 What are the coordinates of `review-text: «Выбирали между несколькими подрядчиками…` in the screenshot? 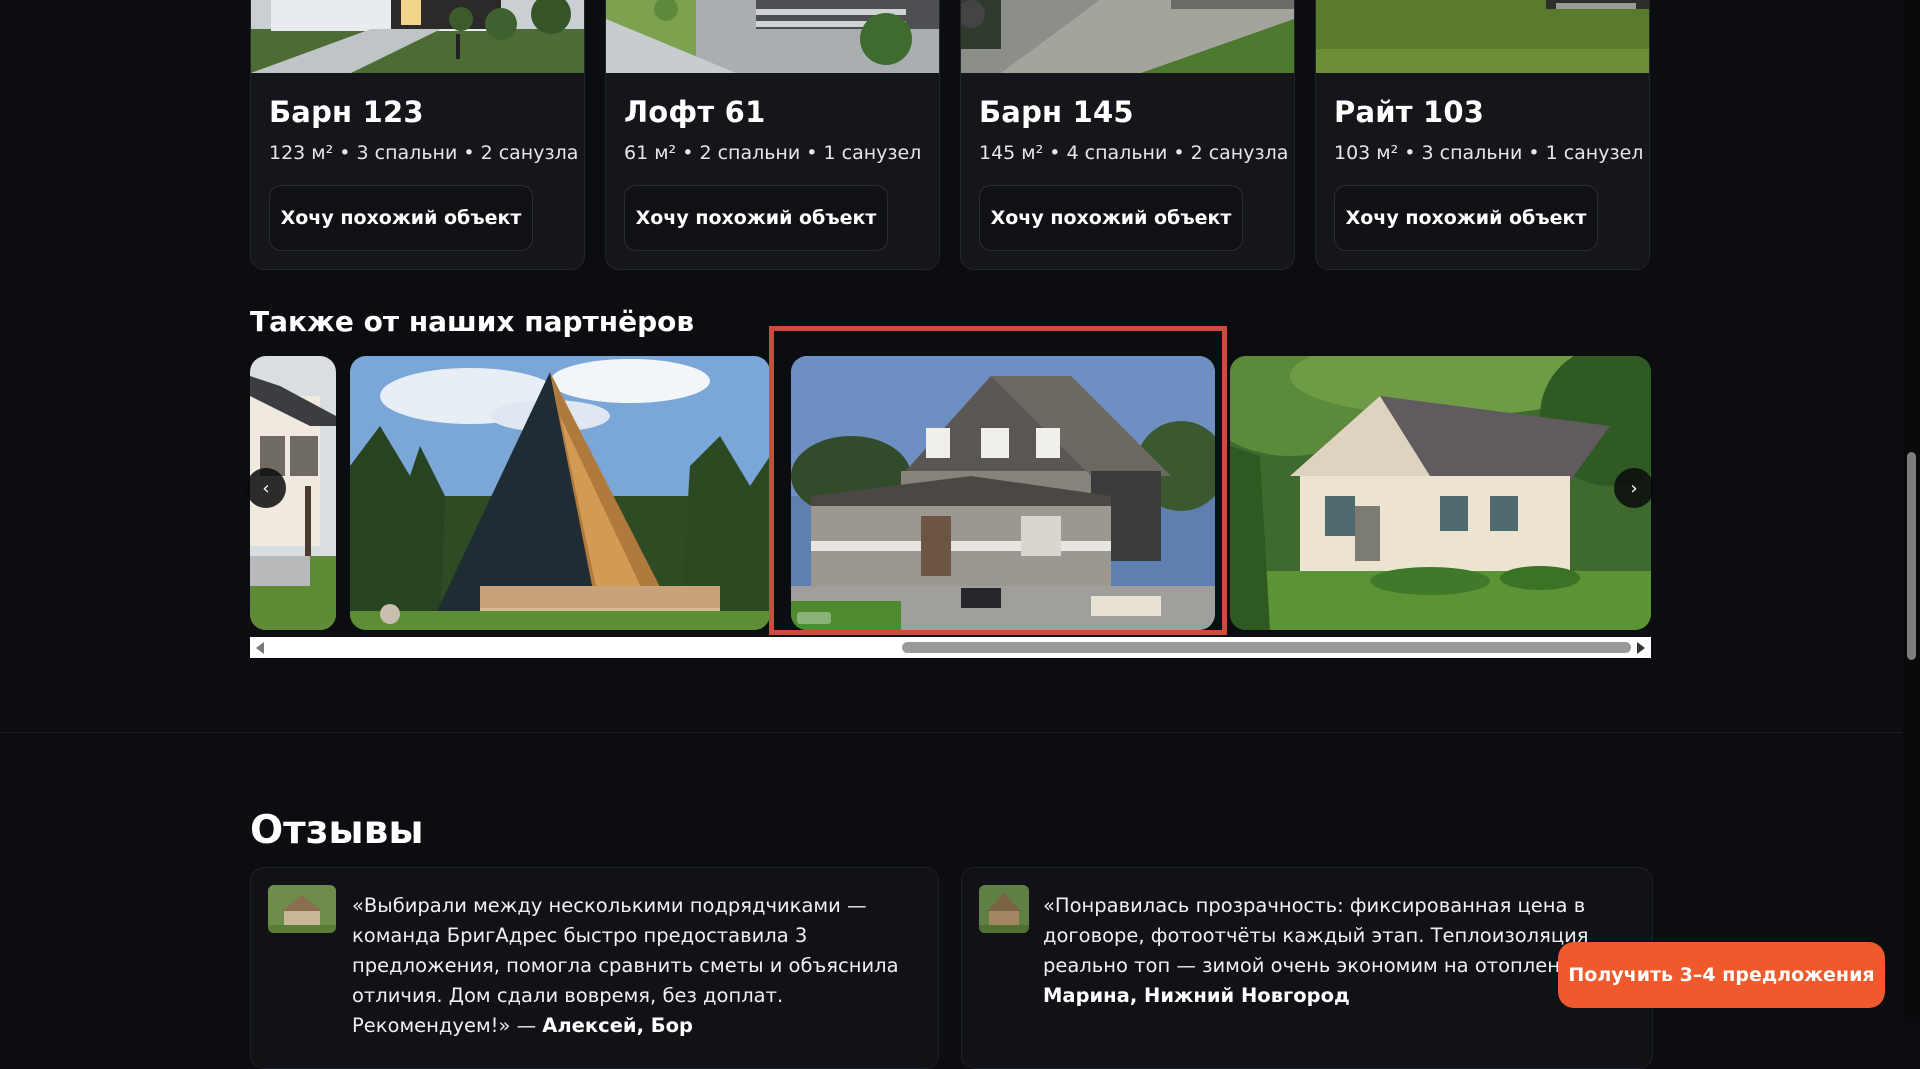 It's located at (638, 966).